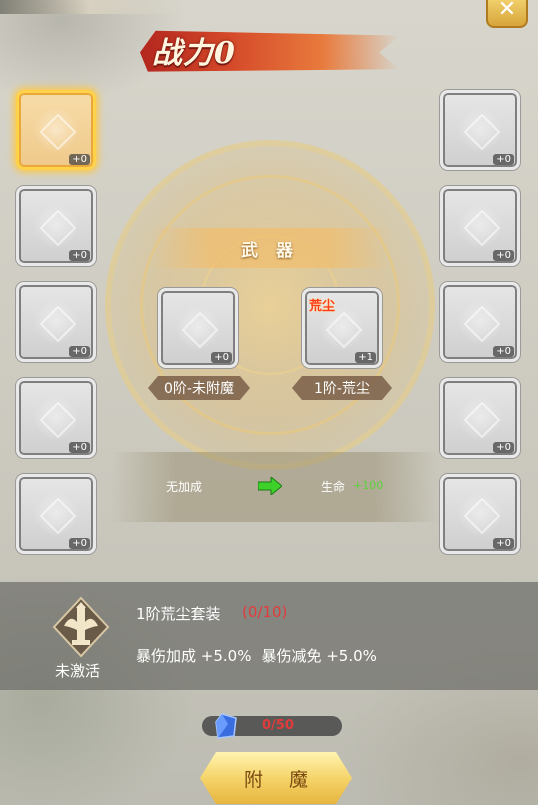  Describe the element at coordinates (342, 328) in the screenshot. I see `next-enchant-slot: 荒尘 +1` at that location.